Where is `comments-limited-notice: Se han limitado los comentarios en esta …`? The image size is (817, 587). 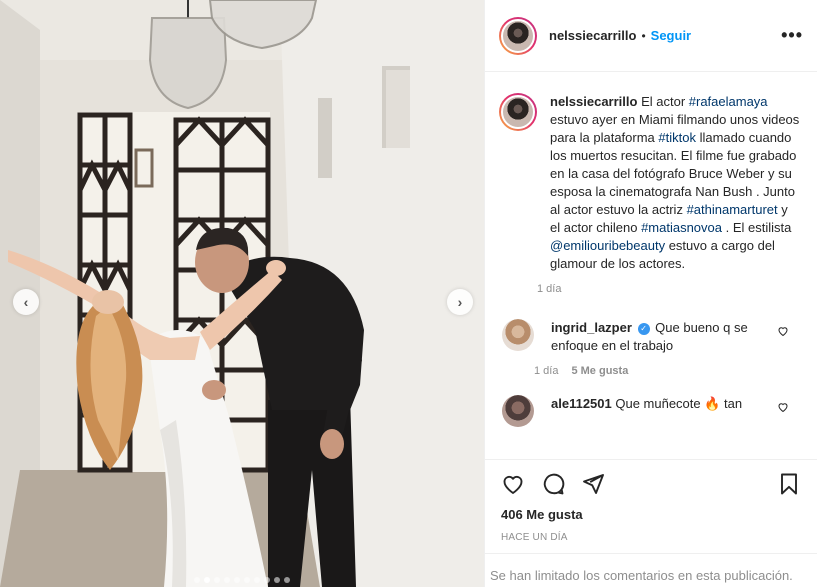 comments-limited-notice: Se han limitado los comentarios en esta … is located at coordinates (651, 570).